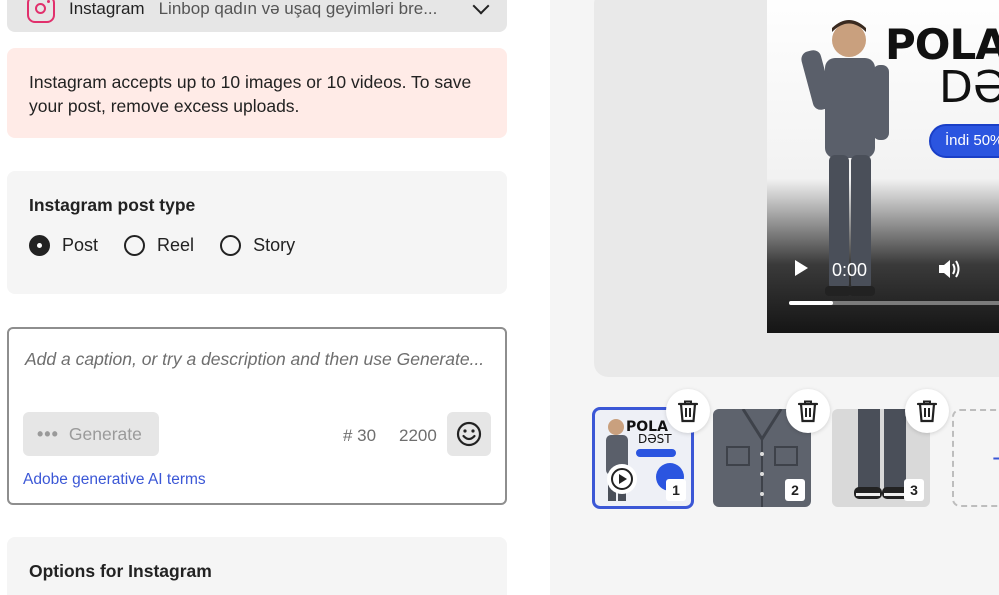  What do you see at coordinates (801, 268) in the screenshot?
I see `play-icon` at bounding box center [801, 268].